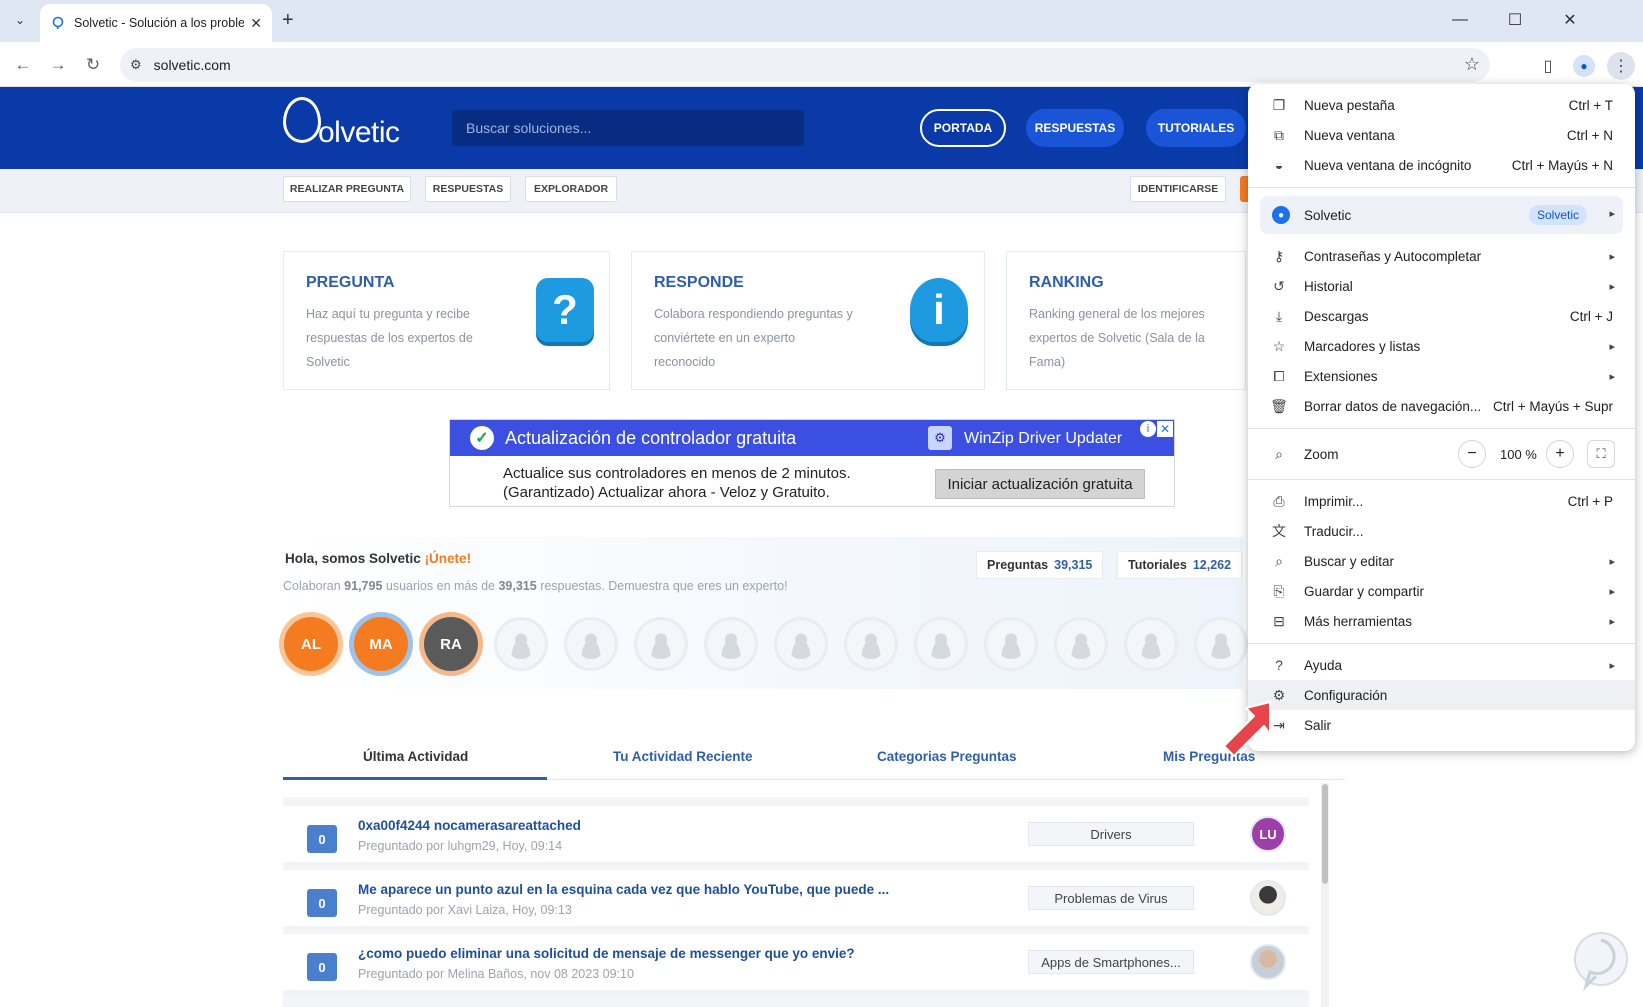  I want to click on reload-button: ↻, so click(93, 65).